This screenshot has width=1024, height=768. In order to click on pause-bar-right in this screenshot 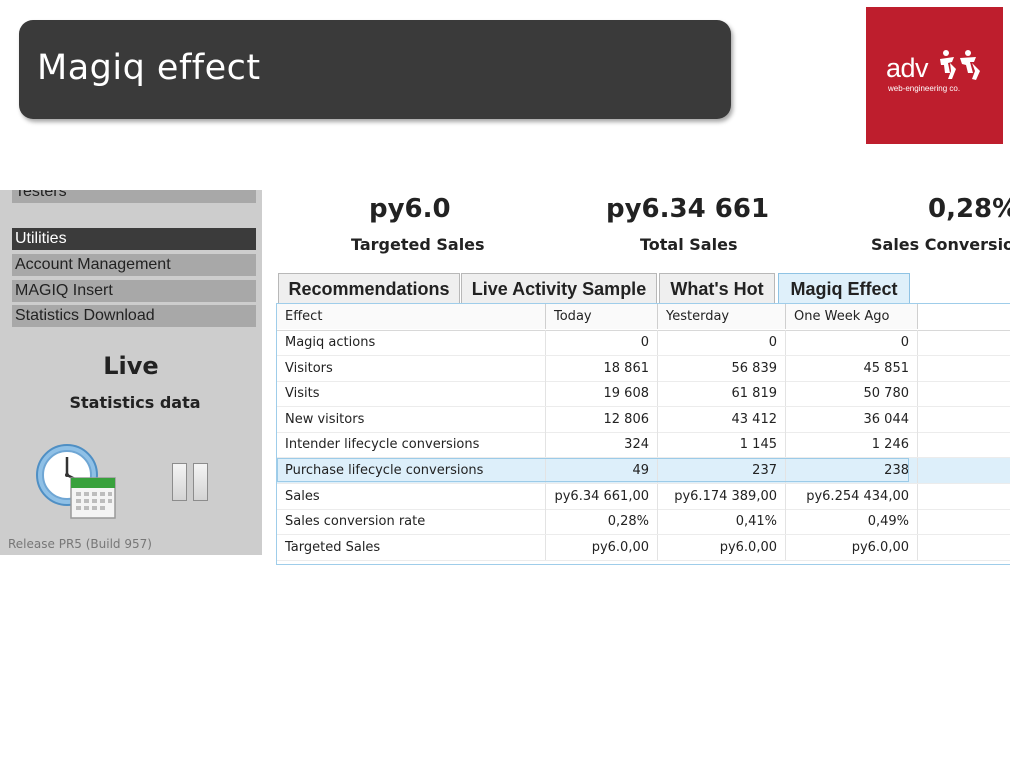, I will do `click(200, 482)`.